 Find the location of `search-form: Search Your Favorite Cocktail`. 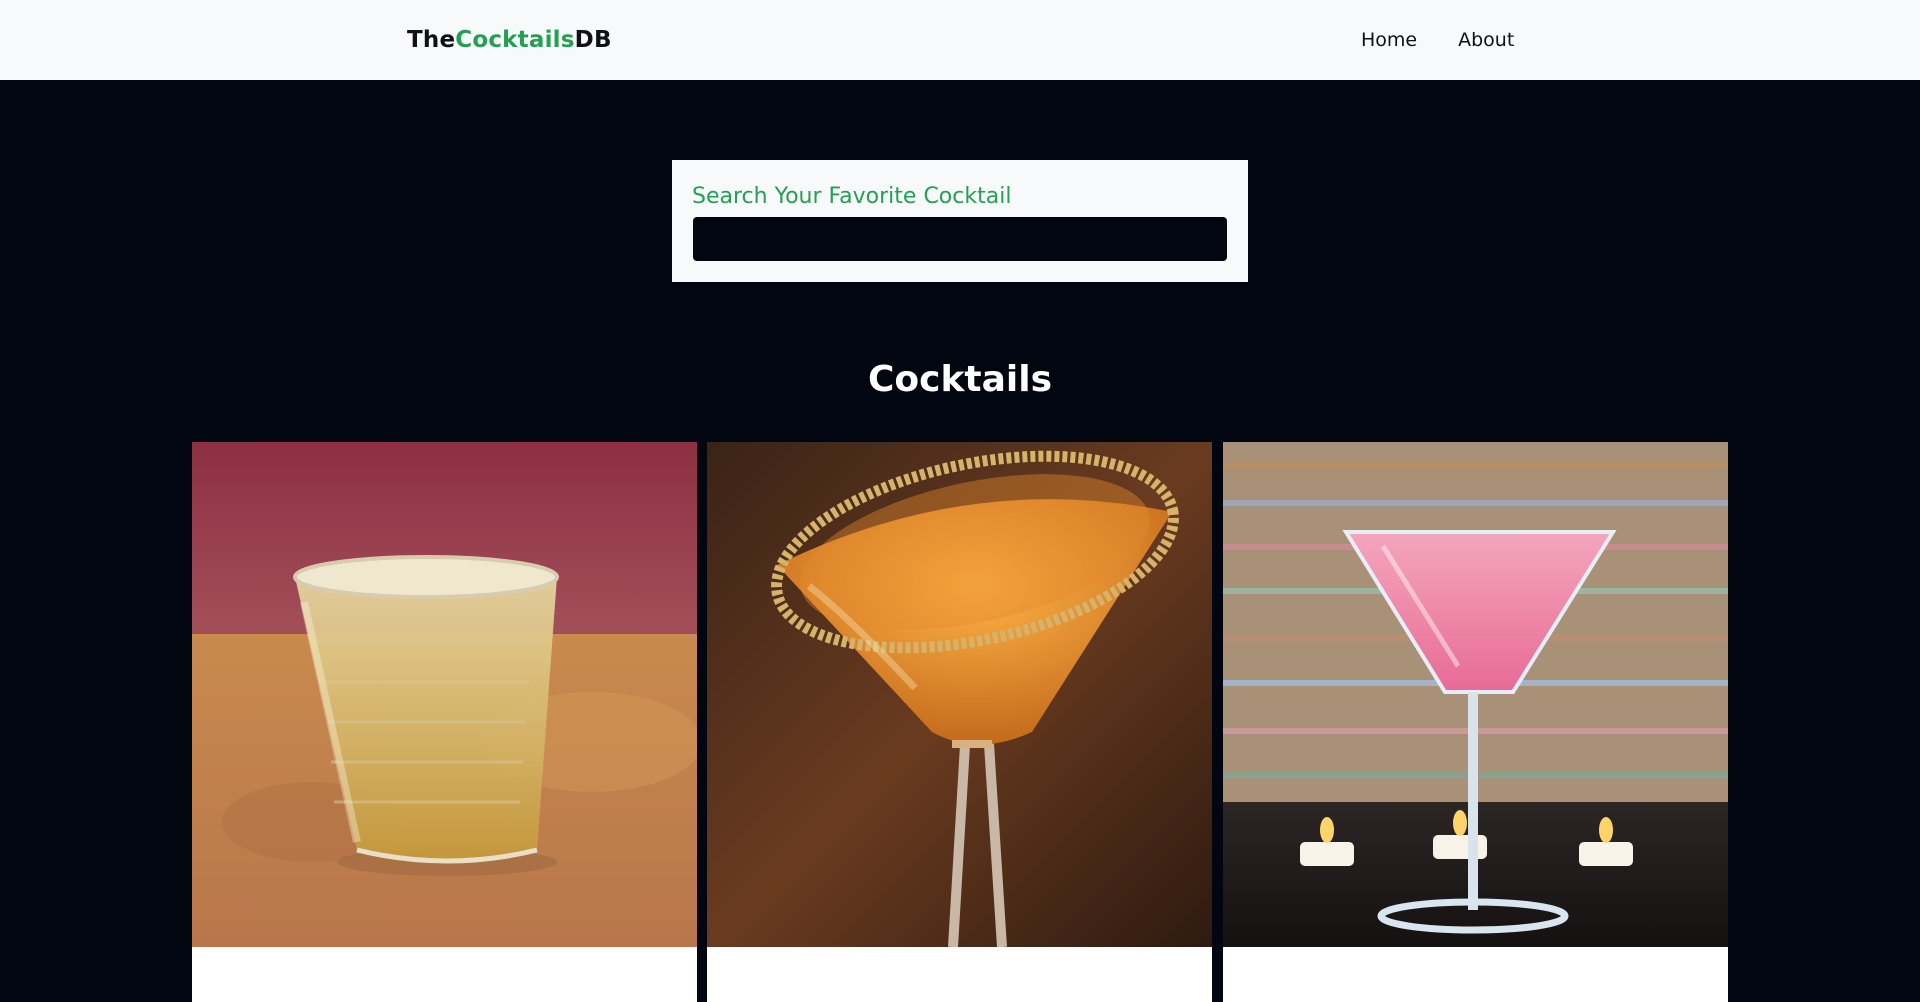

search-form: Search Your Favorite Cocktail is located at coordinates (960, 221).